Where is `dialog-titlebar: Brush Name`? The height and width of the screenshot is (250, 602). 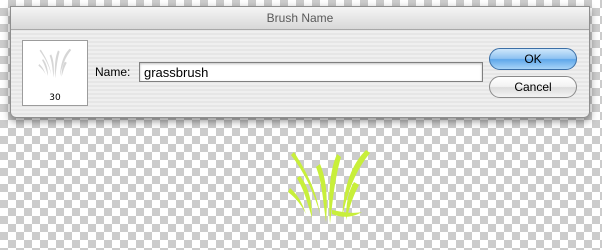
dialog-titlebar: Brush Name is located at coordinates (300, 18).